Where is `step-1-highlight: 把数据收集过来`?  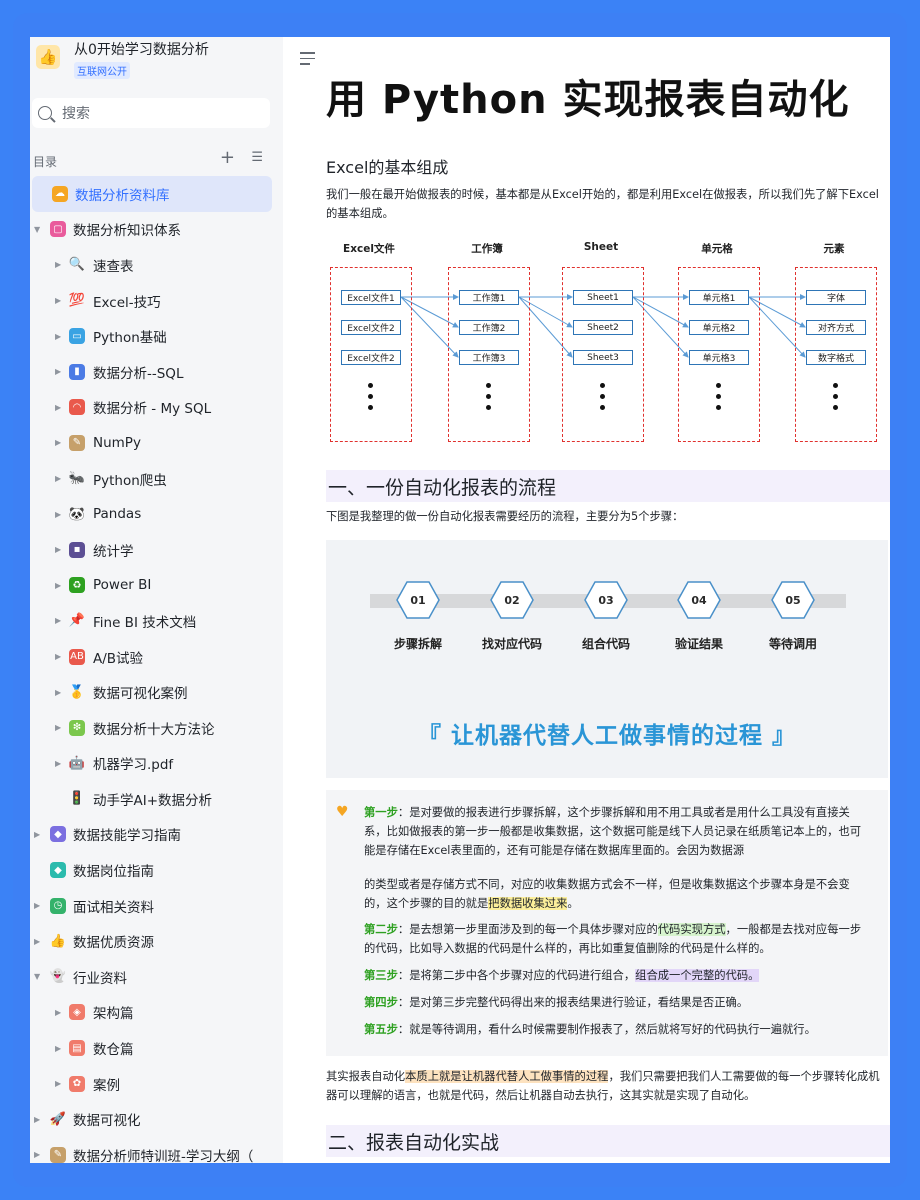
step-1-highlight: 把数据收集过来 is located at coordinates (528, 903).